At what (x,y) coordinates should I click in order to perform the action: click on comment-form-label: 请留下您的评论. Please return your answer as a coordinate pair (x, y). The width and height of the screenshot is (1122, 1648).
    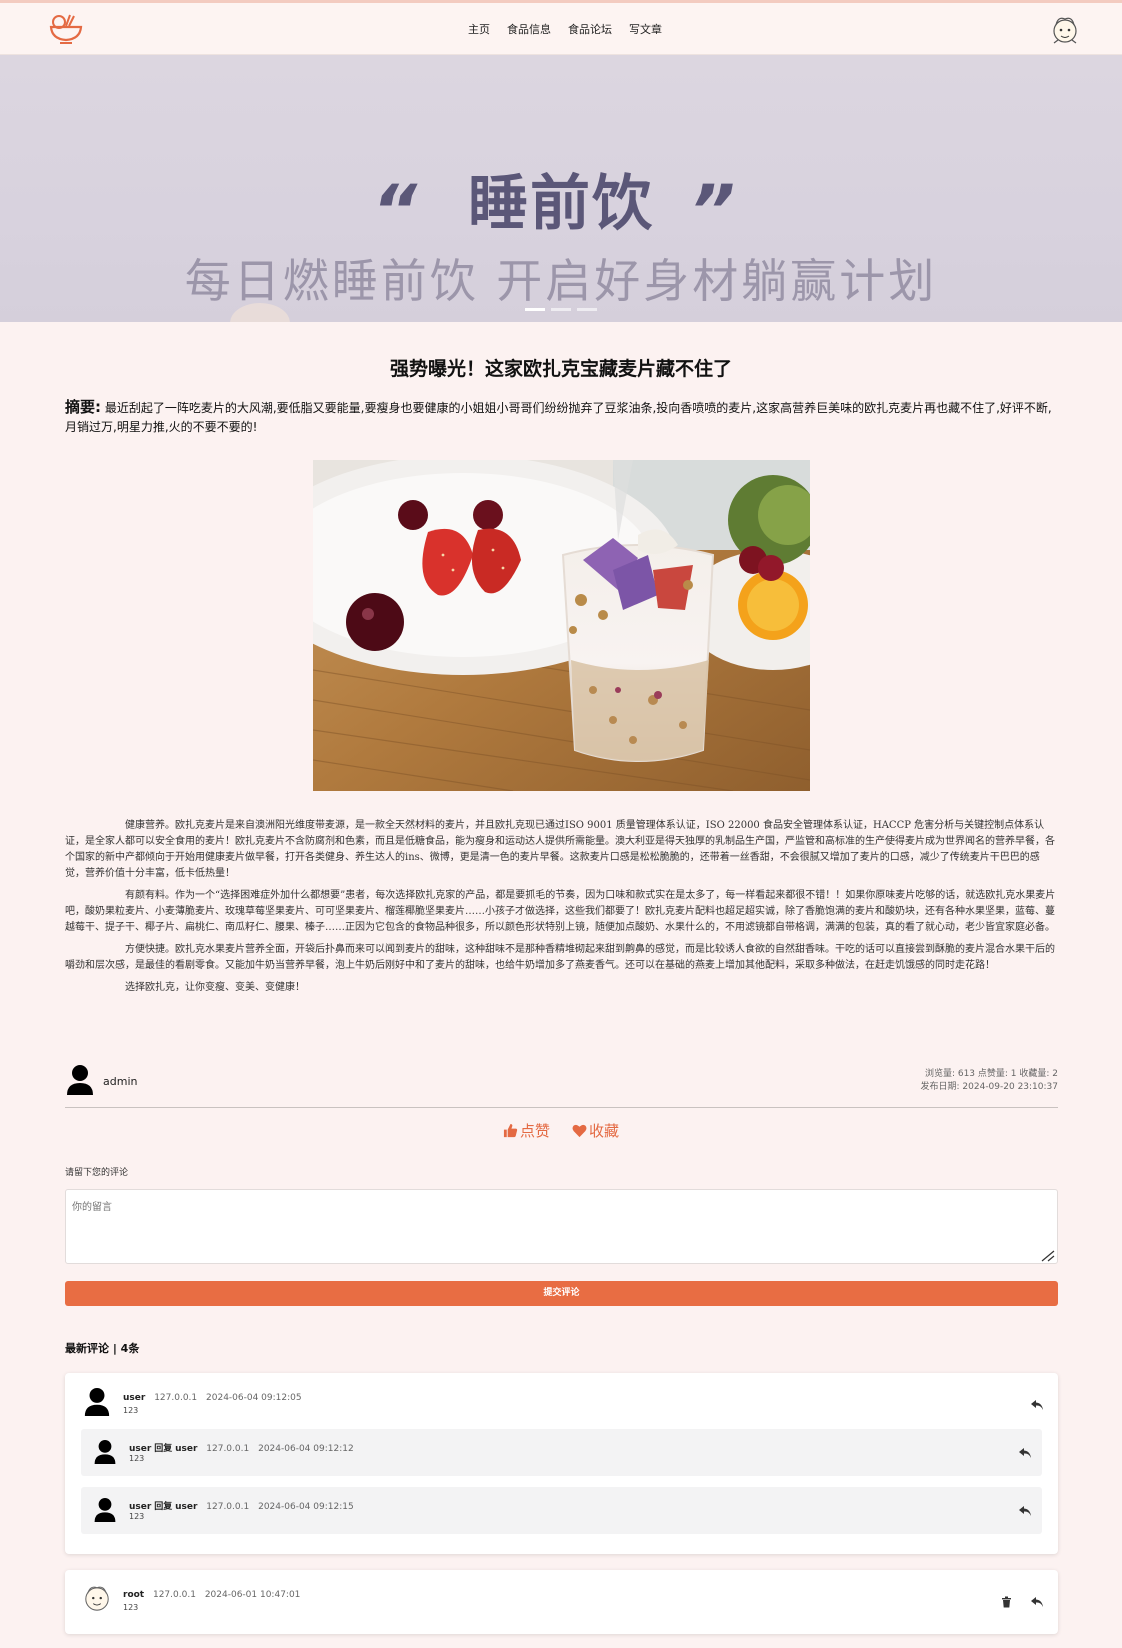
    Looking at the image, I should click on (97, 1173).